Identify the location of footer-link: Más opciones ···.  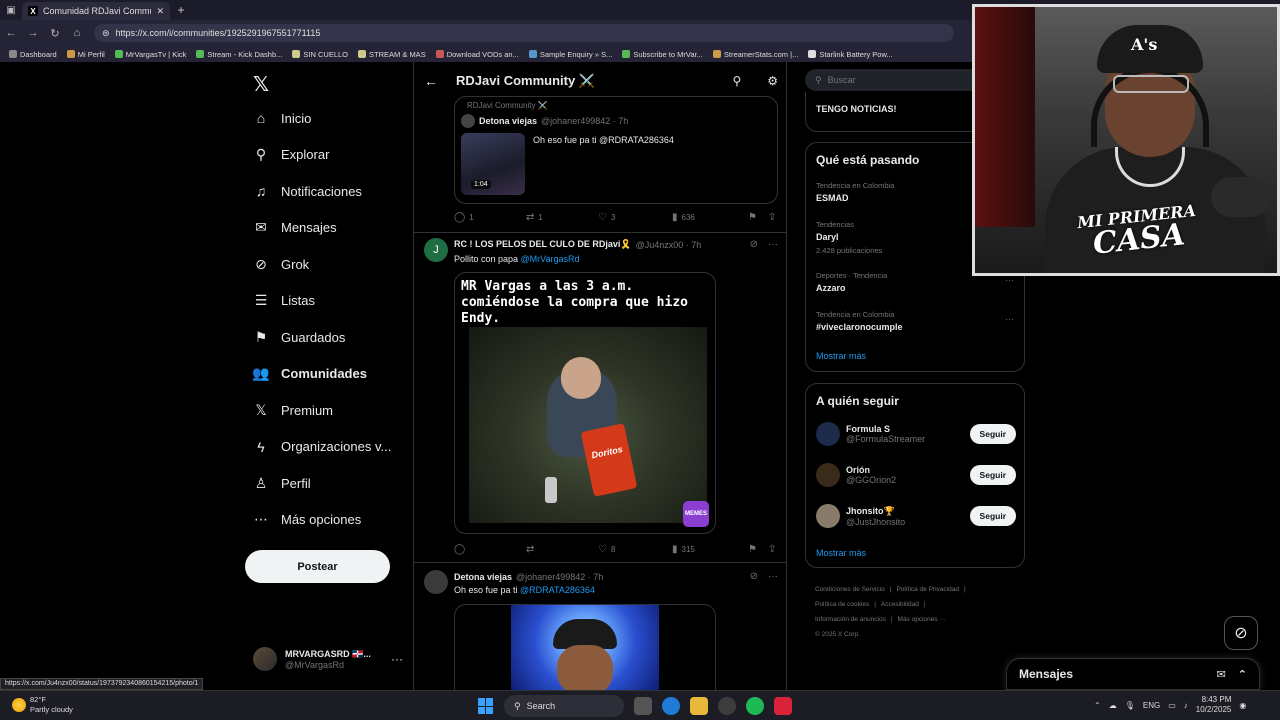
(922, 619).